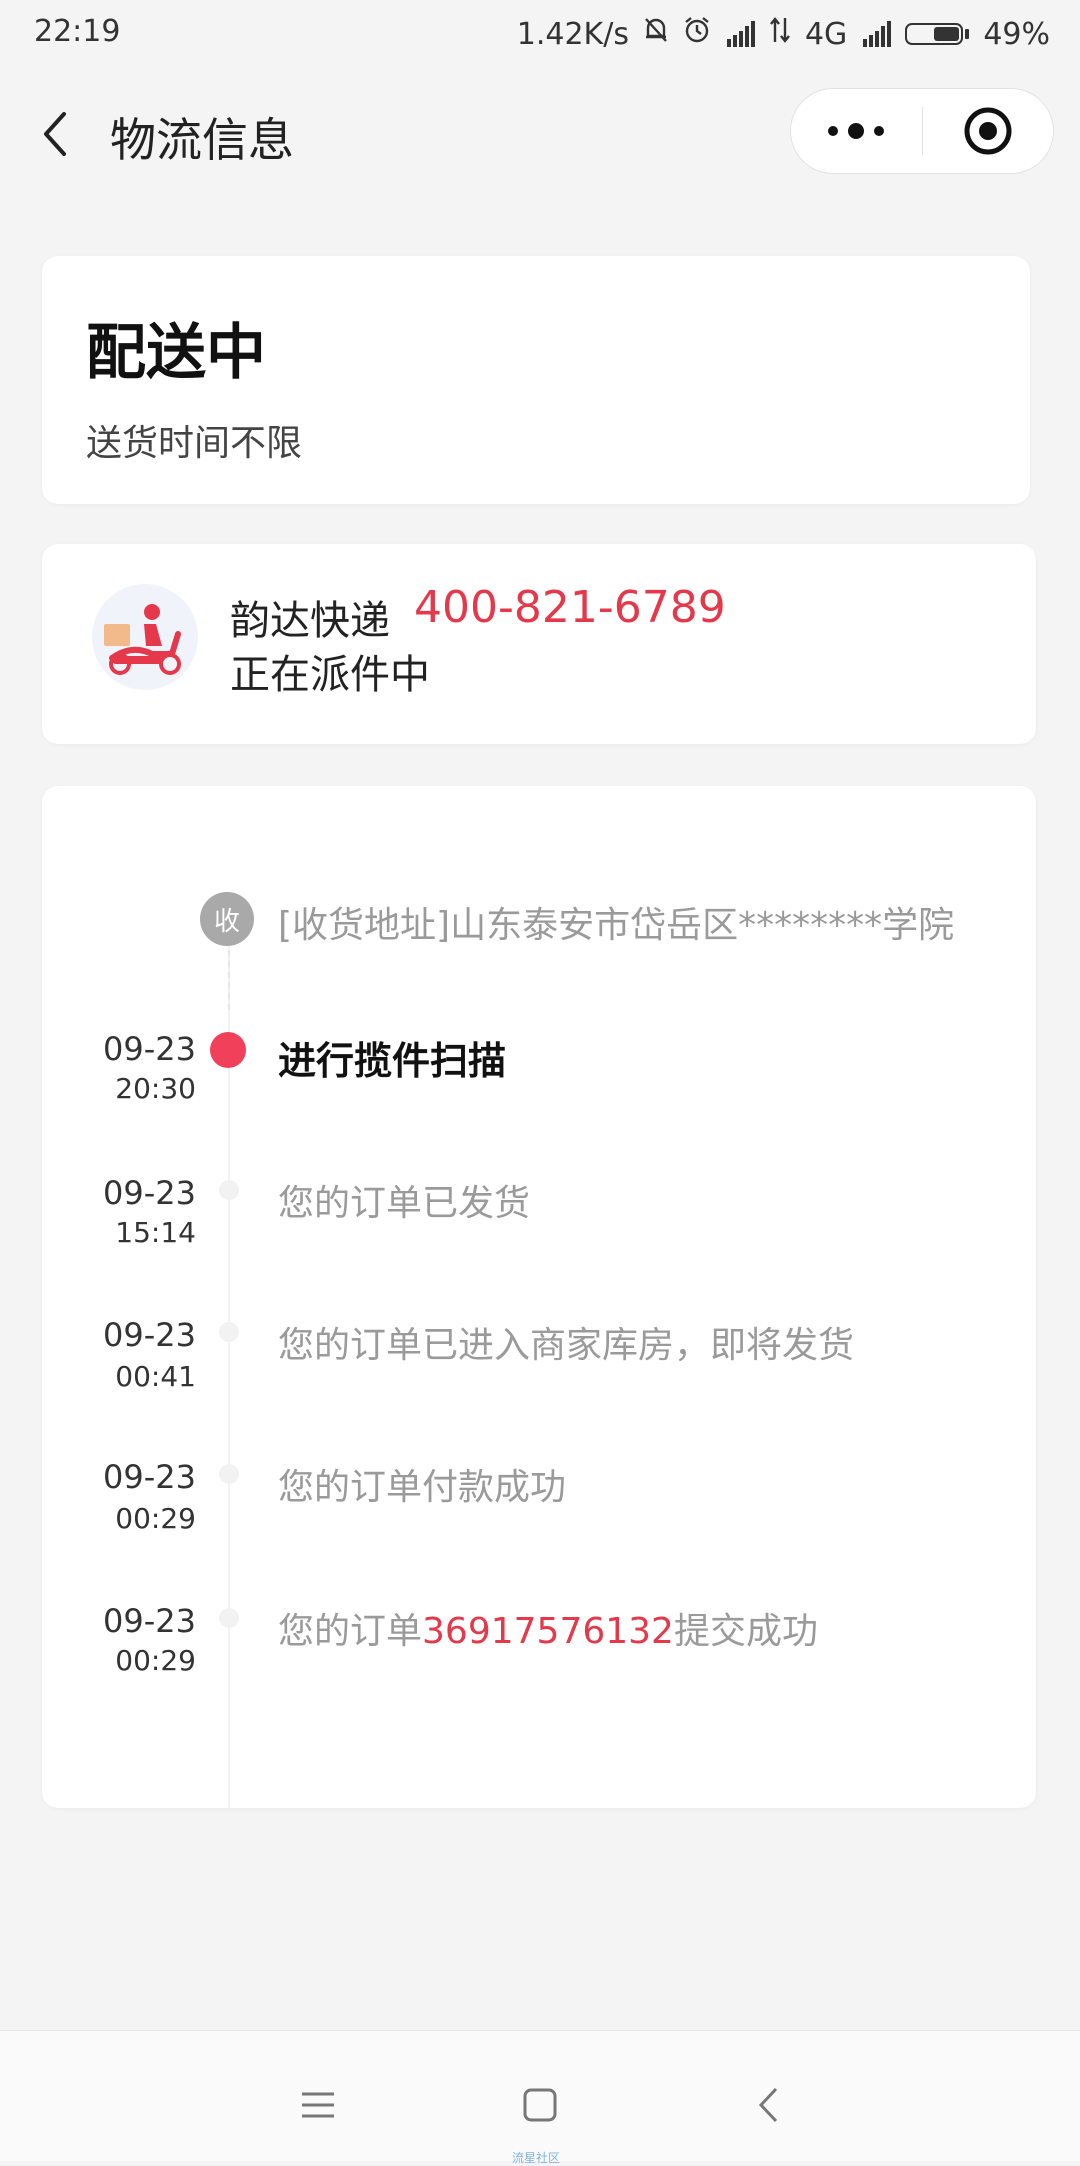 Image resolution: width=1080 pixels, height=2166 pixels. I want to click on entry-text-suffix: 提交成功, so click(745, 1631).